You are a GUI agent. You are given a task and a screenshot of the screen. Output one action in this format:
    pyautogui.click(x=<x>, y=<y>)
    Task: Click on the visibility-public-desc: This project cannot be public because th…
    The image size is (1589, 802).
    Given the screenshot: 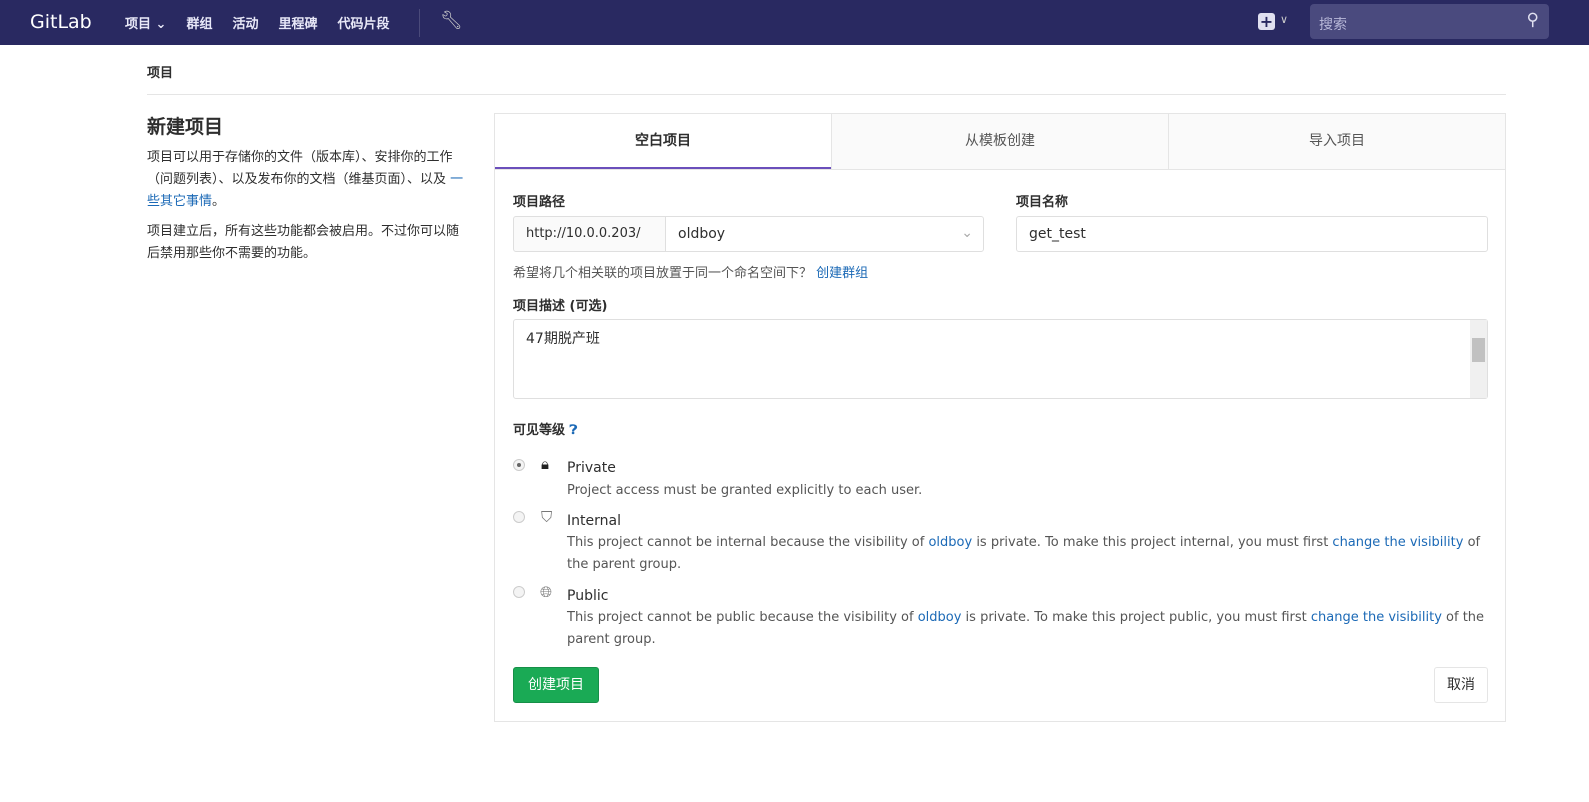 What is the action you would take?
    pyautogui.click(x=1027, y=629)
    